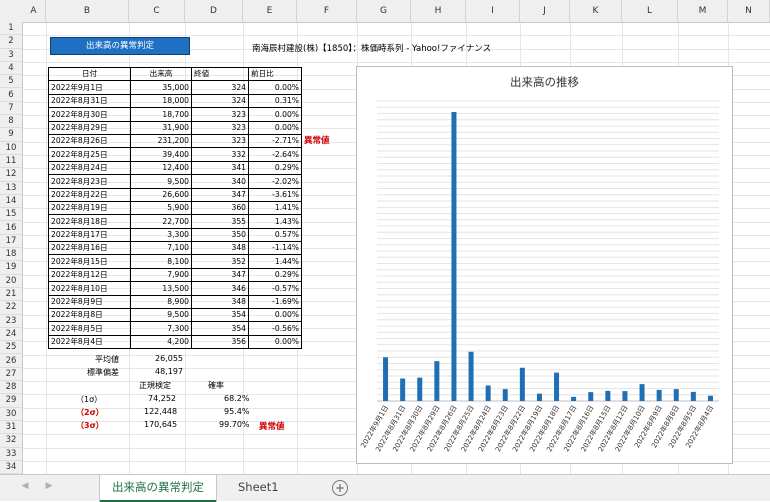 The image size is (770, 502). What do you see at coordinates (220, 261) in the screenshot?
I see `close-cell: 352` at bounding box center [220, 261].